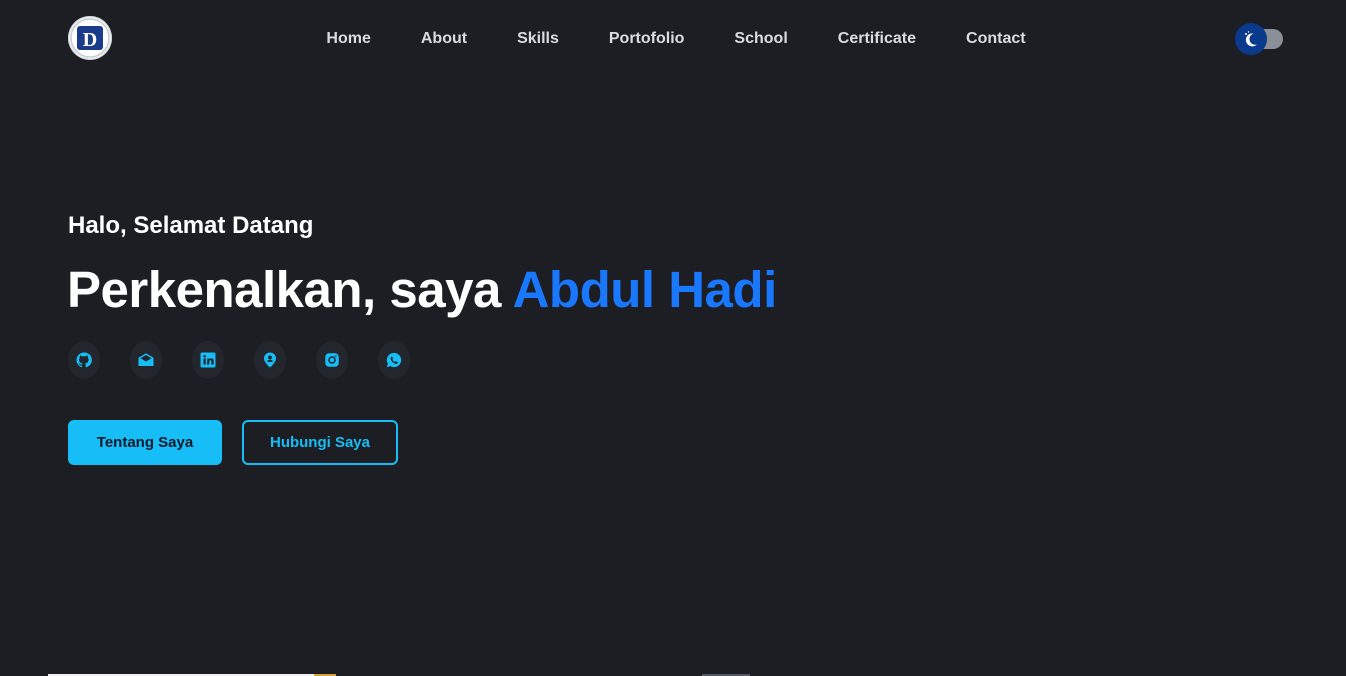 This screenshot has width=1346, height=676. I want to click on social-links, so click(239, 360).